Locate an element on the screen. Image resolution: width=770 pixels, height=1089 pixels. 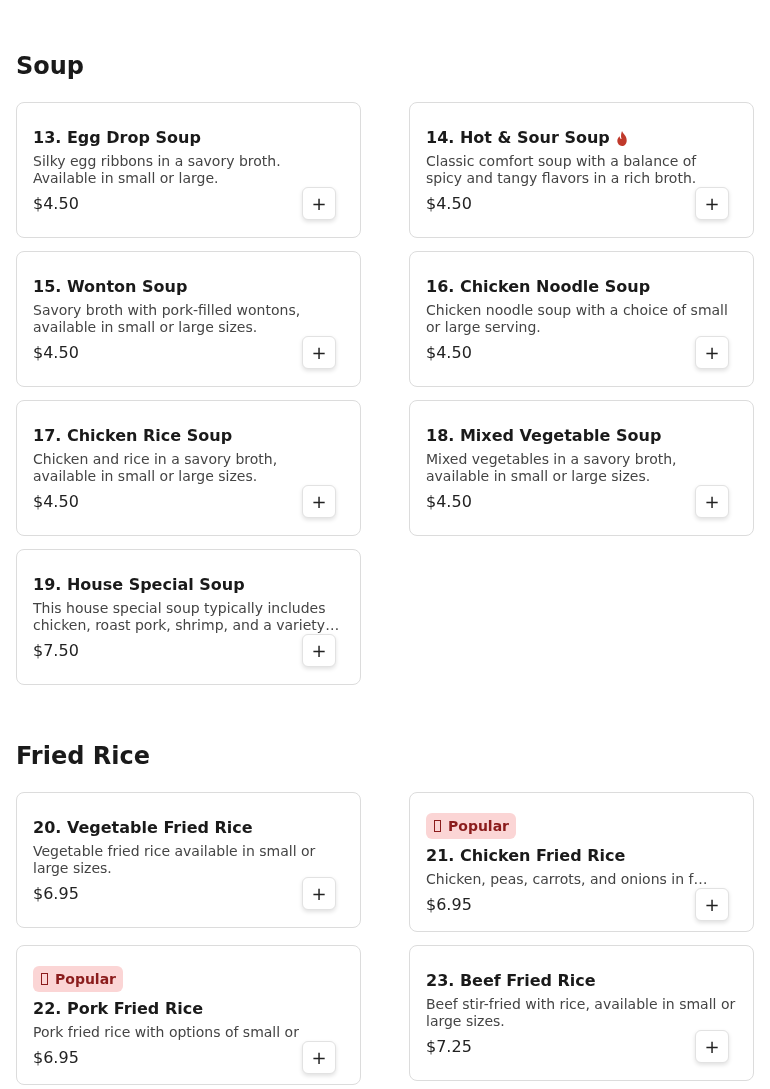
menu-item-card: 13. Egg Drop Soup Silky egg ribbons in a savory broth. Available in small or large. $4.50 + is located at coordinates (188, 170).